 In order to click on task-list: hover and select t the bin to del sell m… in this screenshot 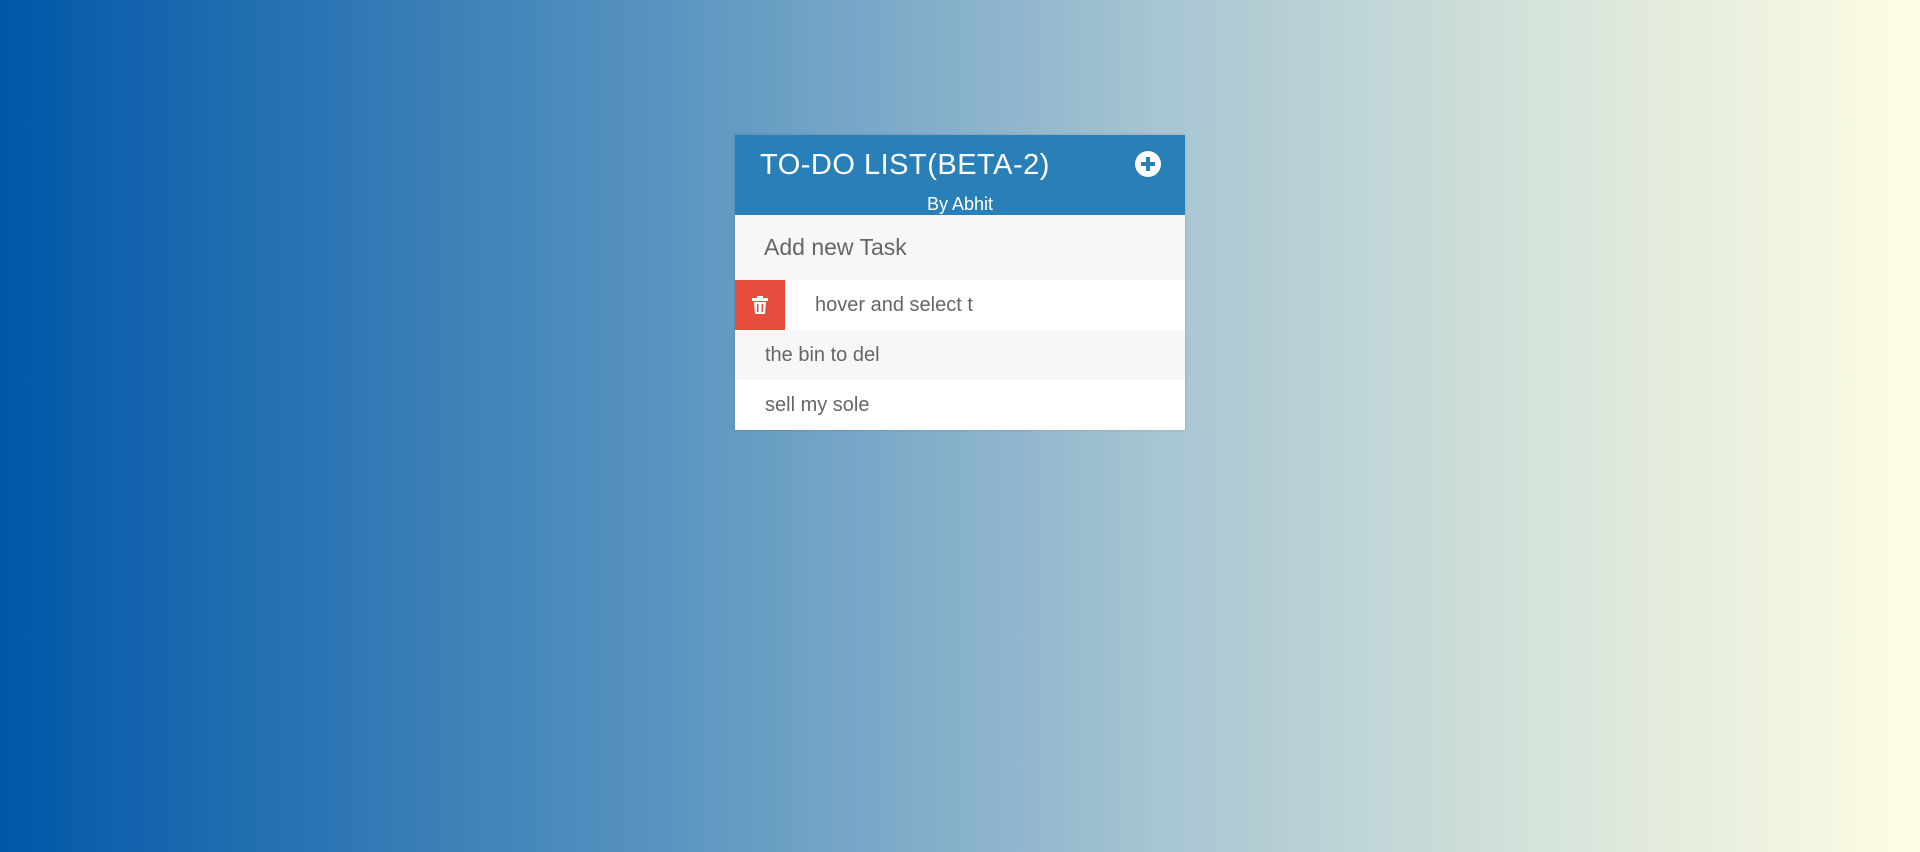, I will do `click(960, 355)`.